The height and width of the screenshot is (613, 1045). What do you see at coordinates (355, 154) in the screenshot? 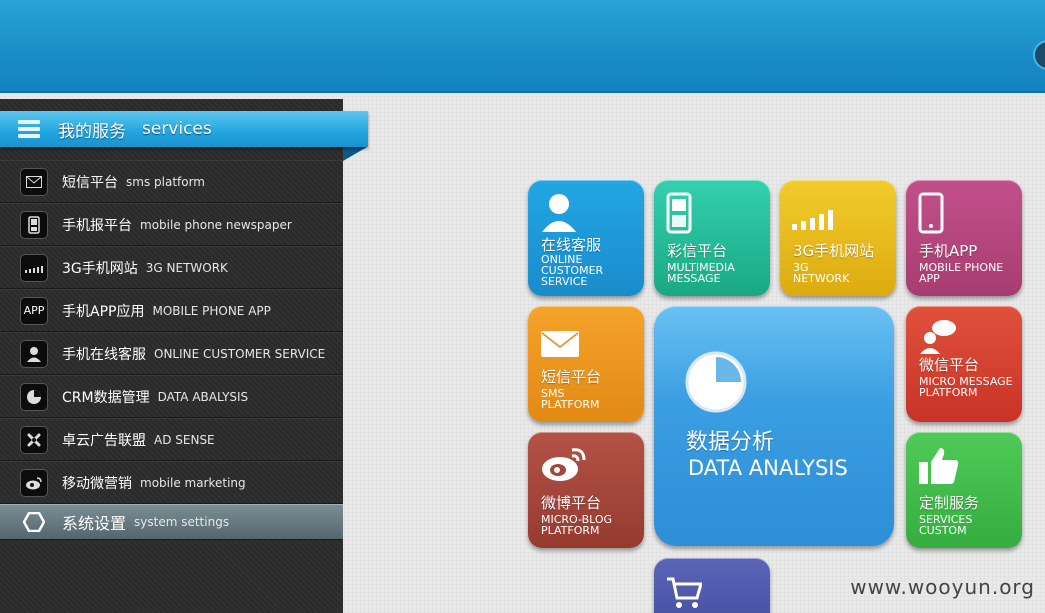
I see `sidebar-header-fold` at bounding box center [355, 154].